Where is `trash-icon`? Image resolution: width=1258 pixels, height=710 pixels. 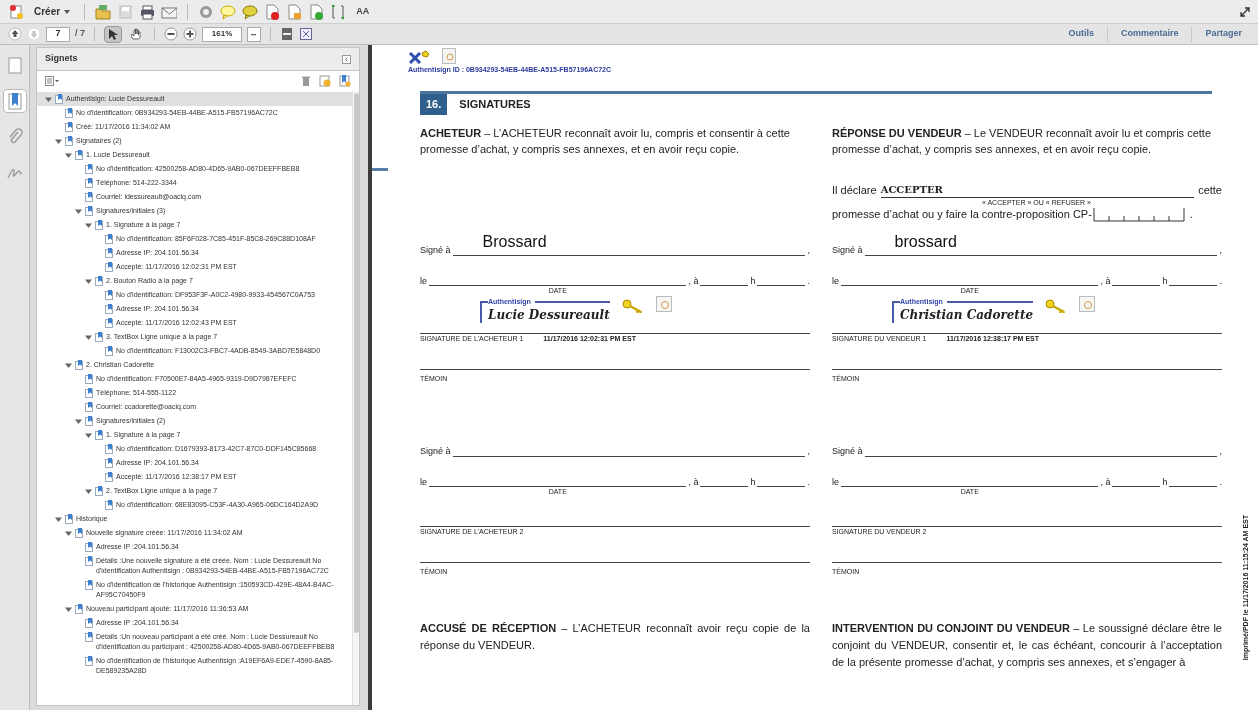 trash-icon is located at coordinates (306, 81).